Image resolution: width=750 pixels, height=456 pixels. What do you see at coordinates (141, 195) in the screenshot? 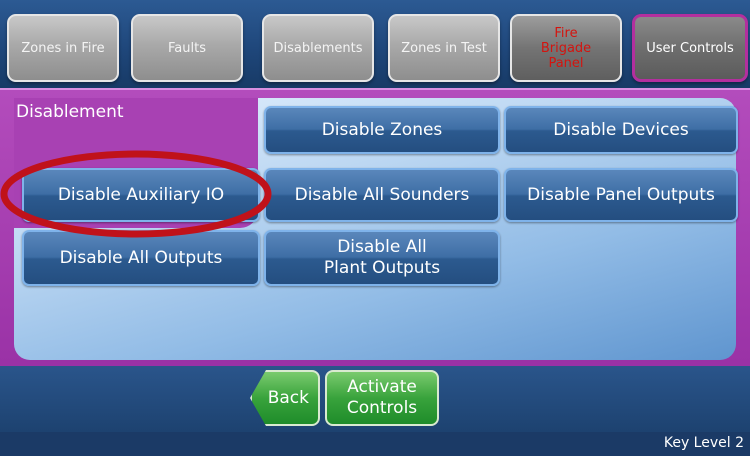
I see `disable-auxiliary-io-button: Disable Auxiliary IO` at bounding box center [141, 195].